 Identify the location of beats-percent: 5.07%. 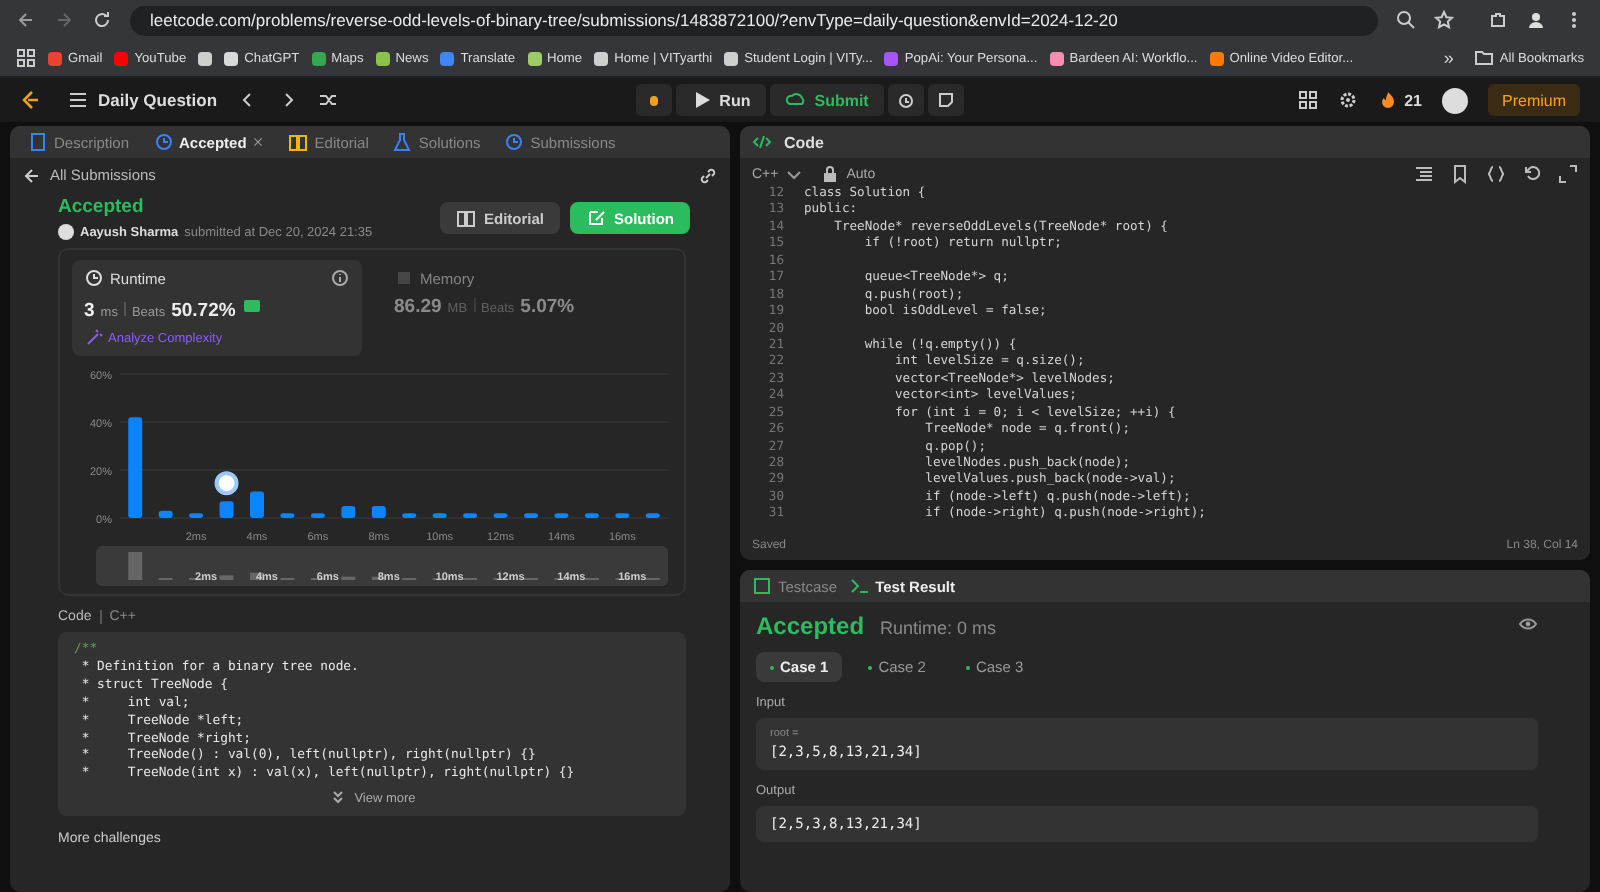
(547, 307).